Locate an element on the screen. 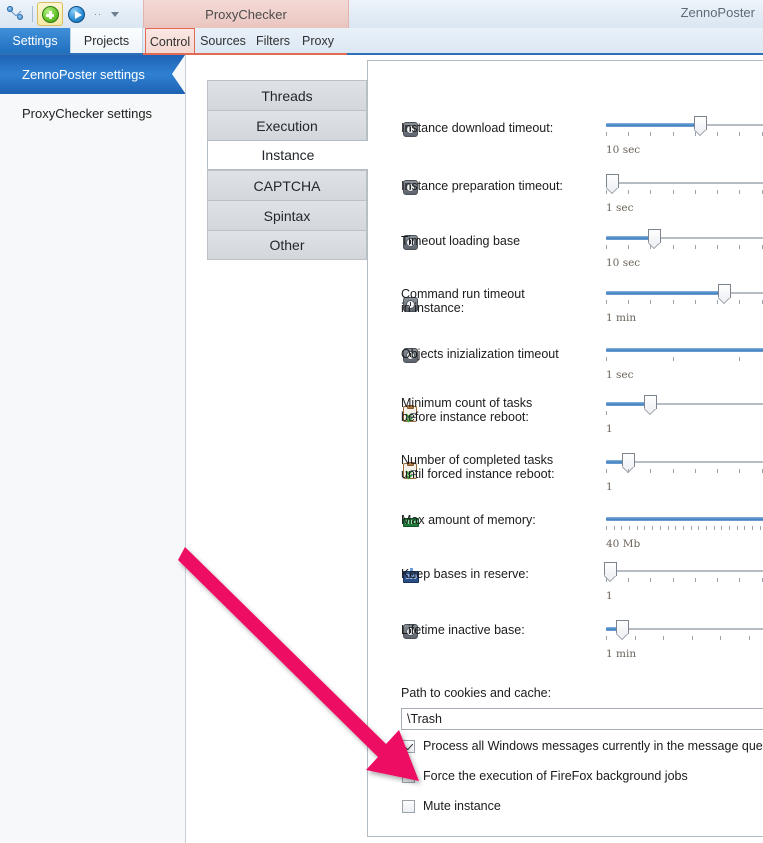 This screenshot has width=763, height=843. toolbar-overflow: ·· is located at coordinates (98, 14).